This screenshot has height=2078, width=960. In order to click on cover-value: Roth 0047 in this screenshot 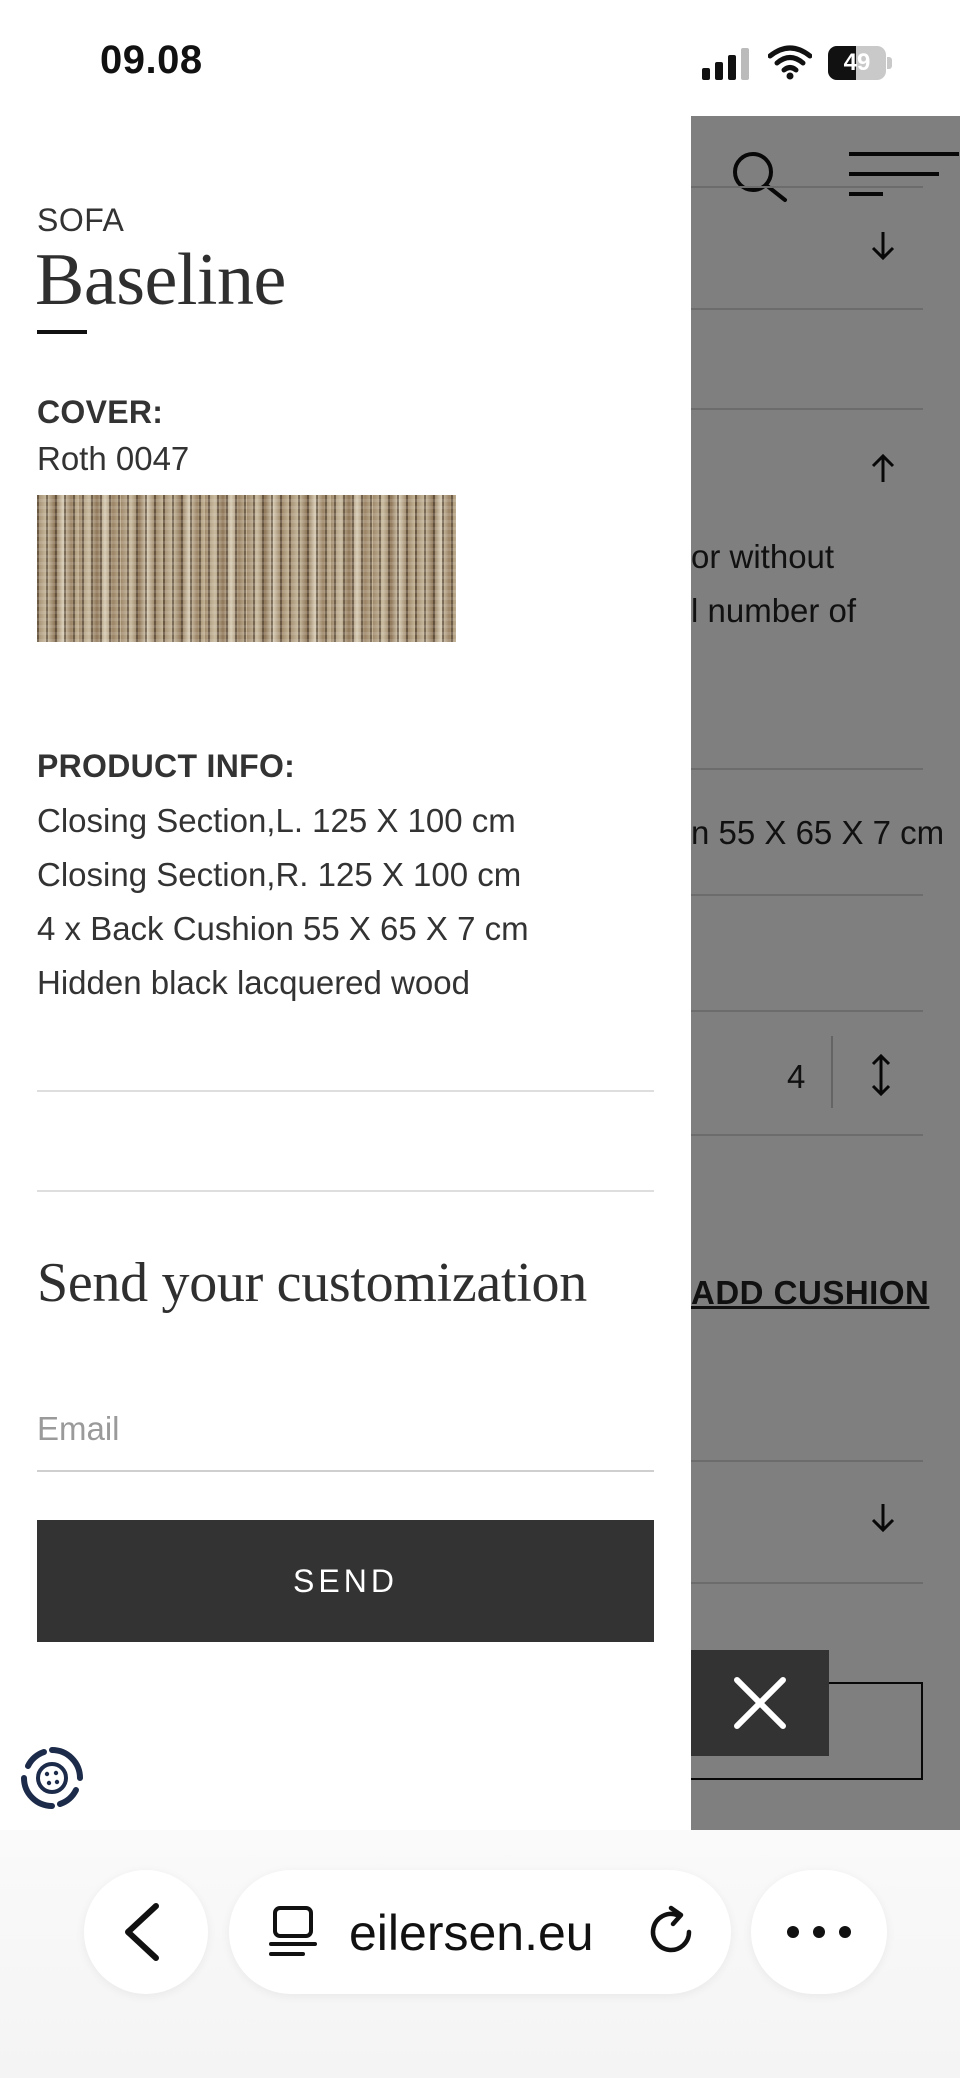, I will do `click(113, 458)`.